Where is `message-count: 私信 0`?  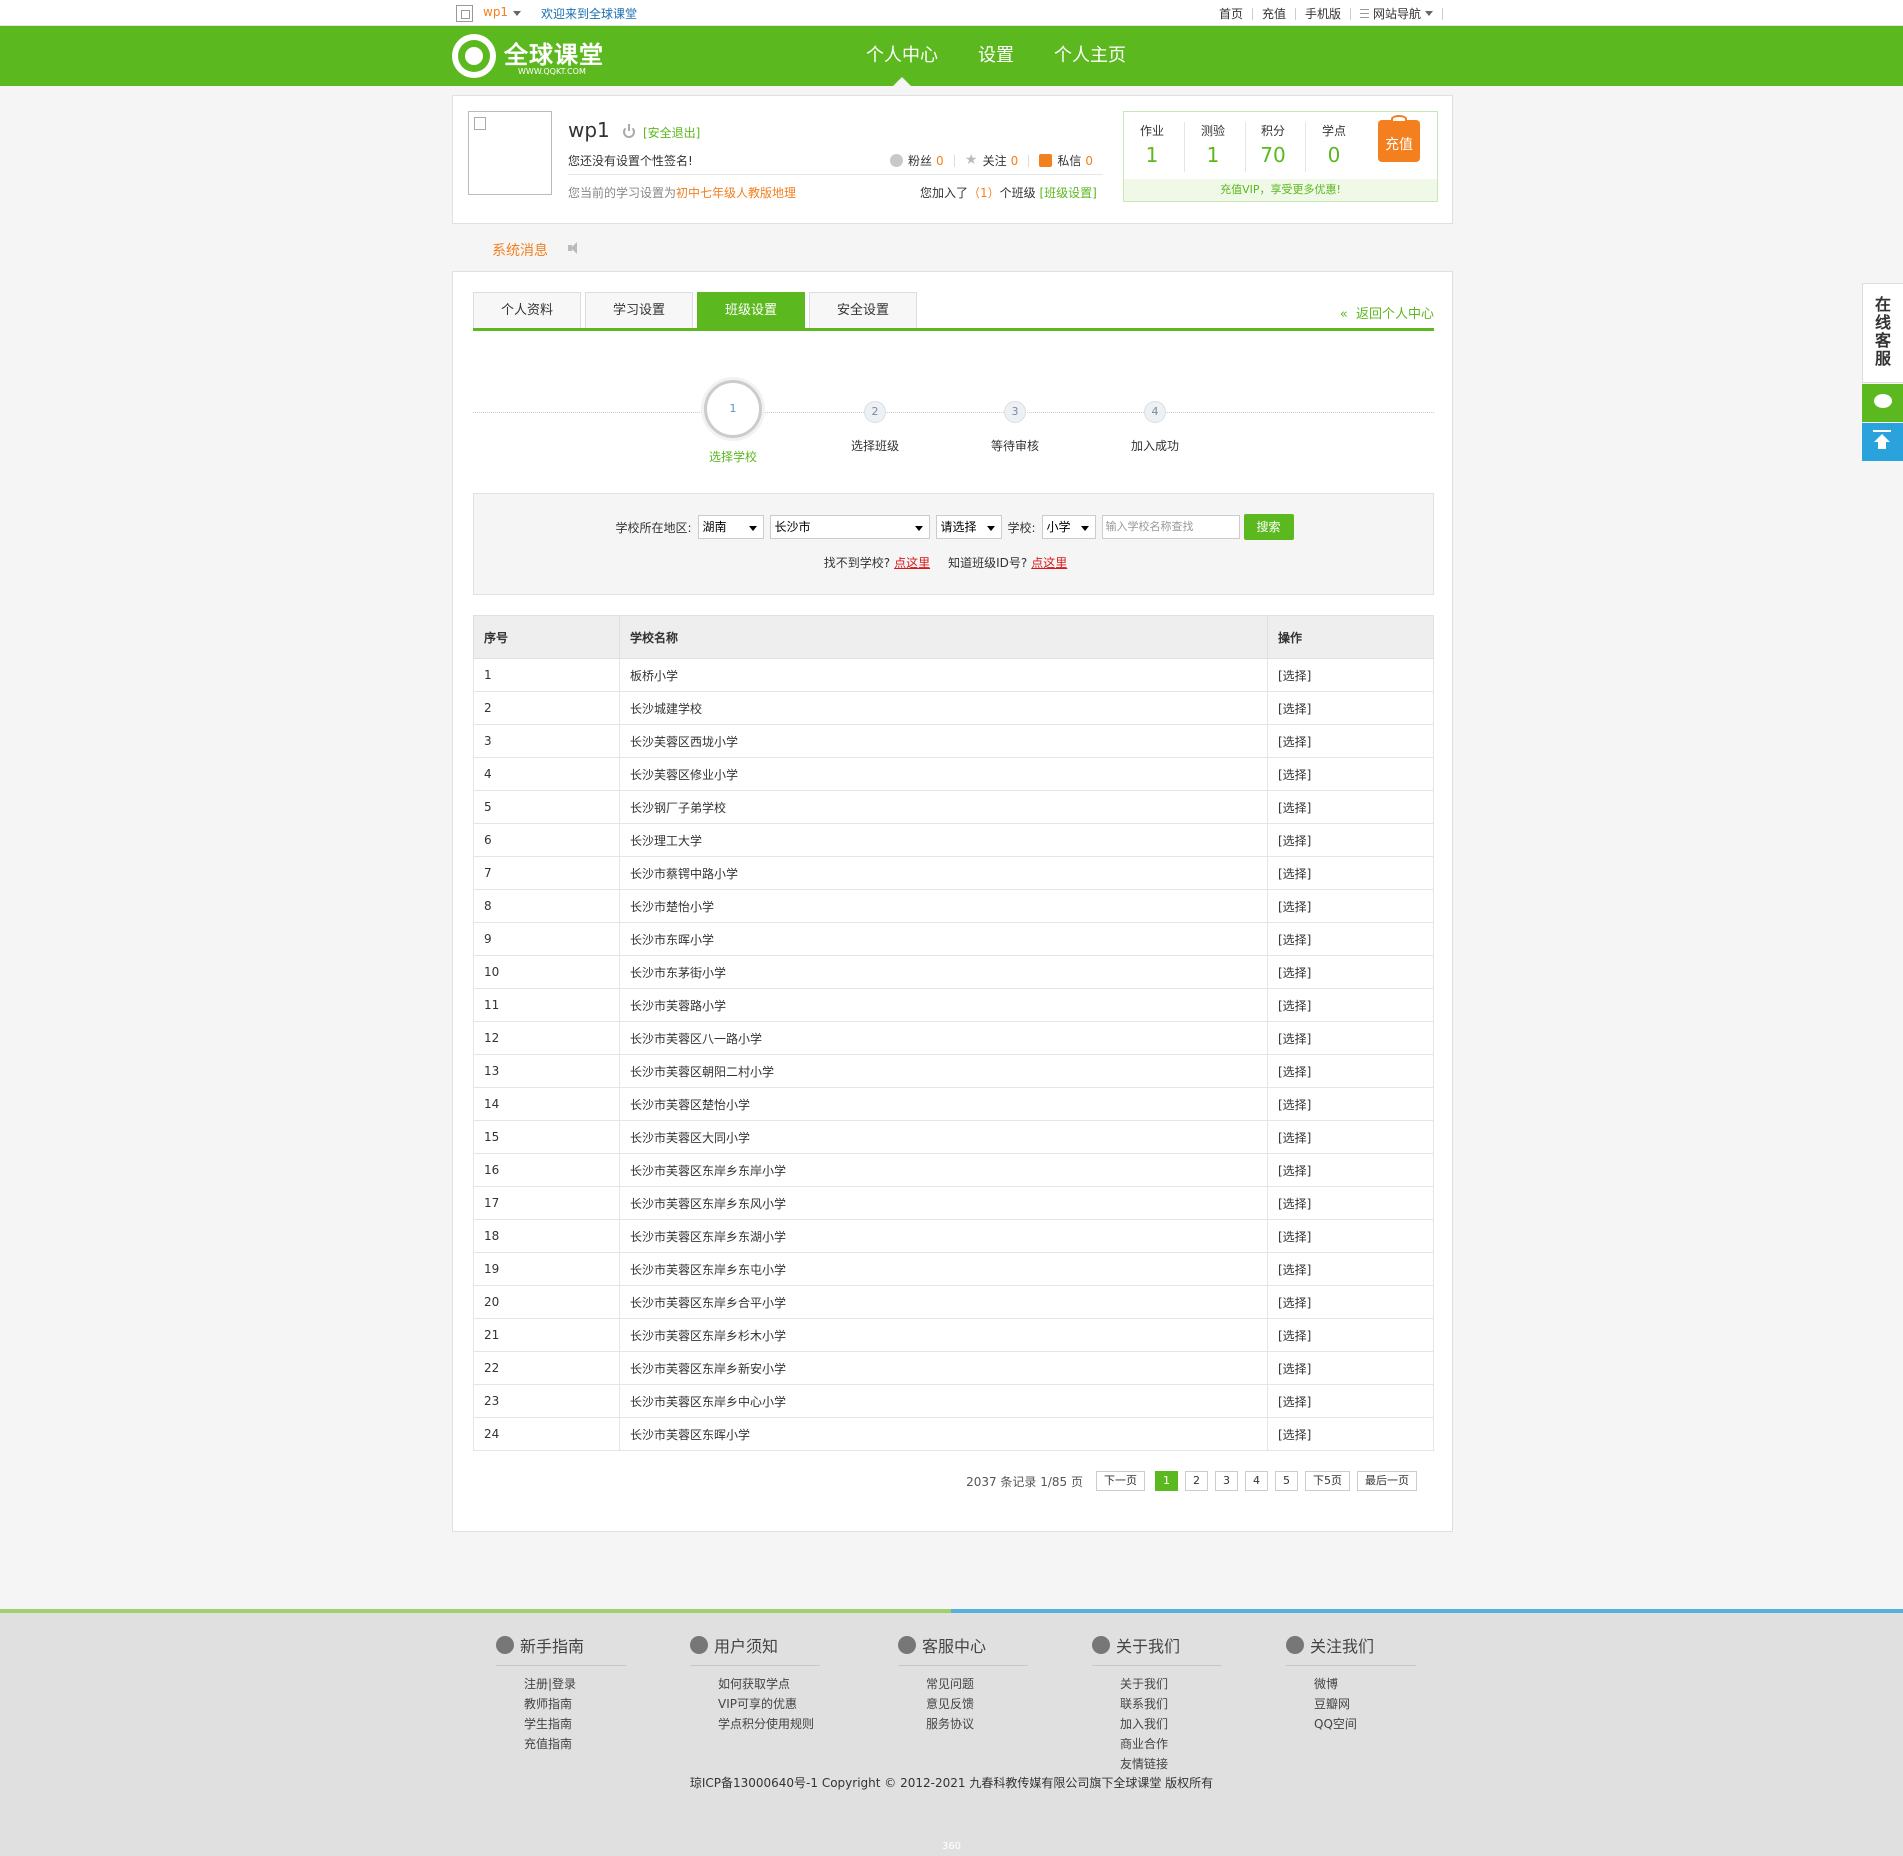
message-count: 私信 0 is located at coordinates (1066, 160).